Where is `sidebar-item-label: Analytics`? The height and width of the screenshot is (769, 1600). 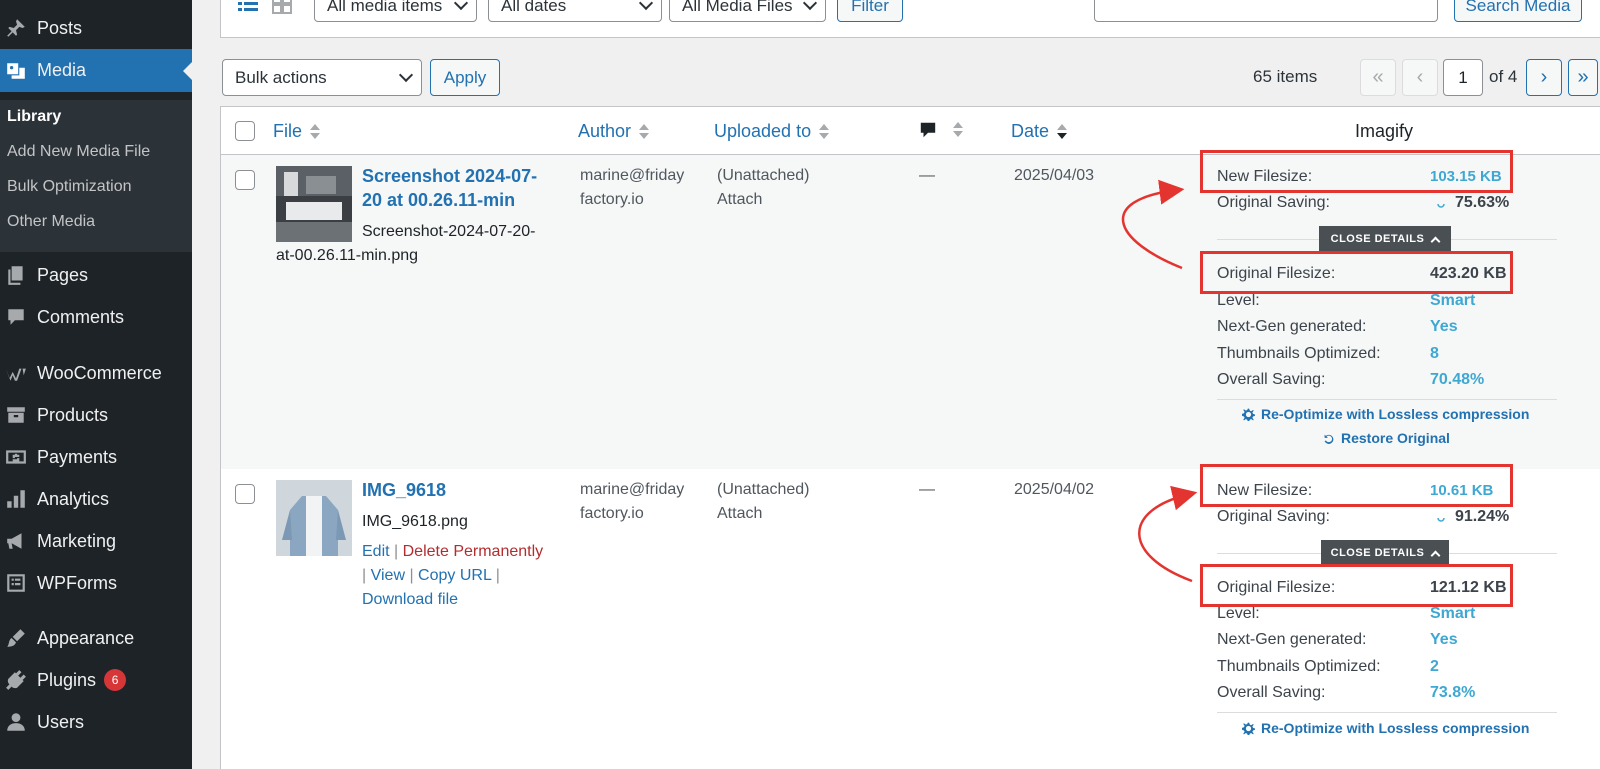 sidebar-item-label: Analytics is located at coordinates (73, 498).